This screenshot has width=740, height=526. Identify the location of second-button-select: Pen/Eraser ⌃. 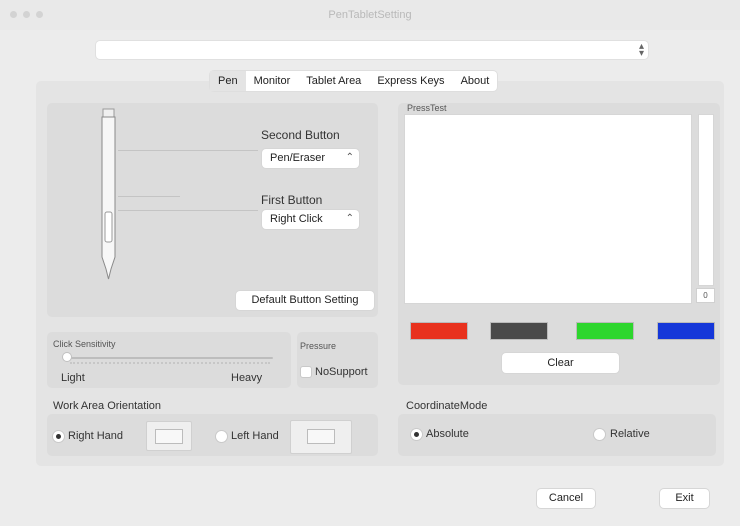
(310, 158).